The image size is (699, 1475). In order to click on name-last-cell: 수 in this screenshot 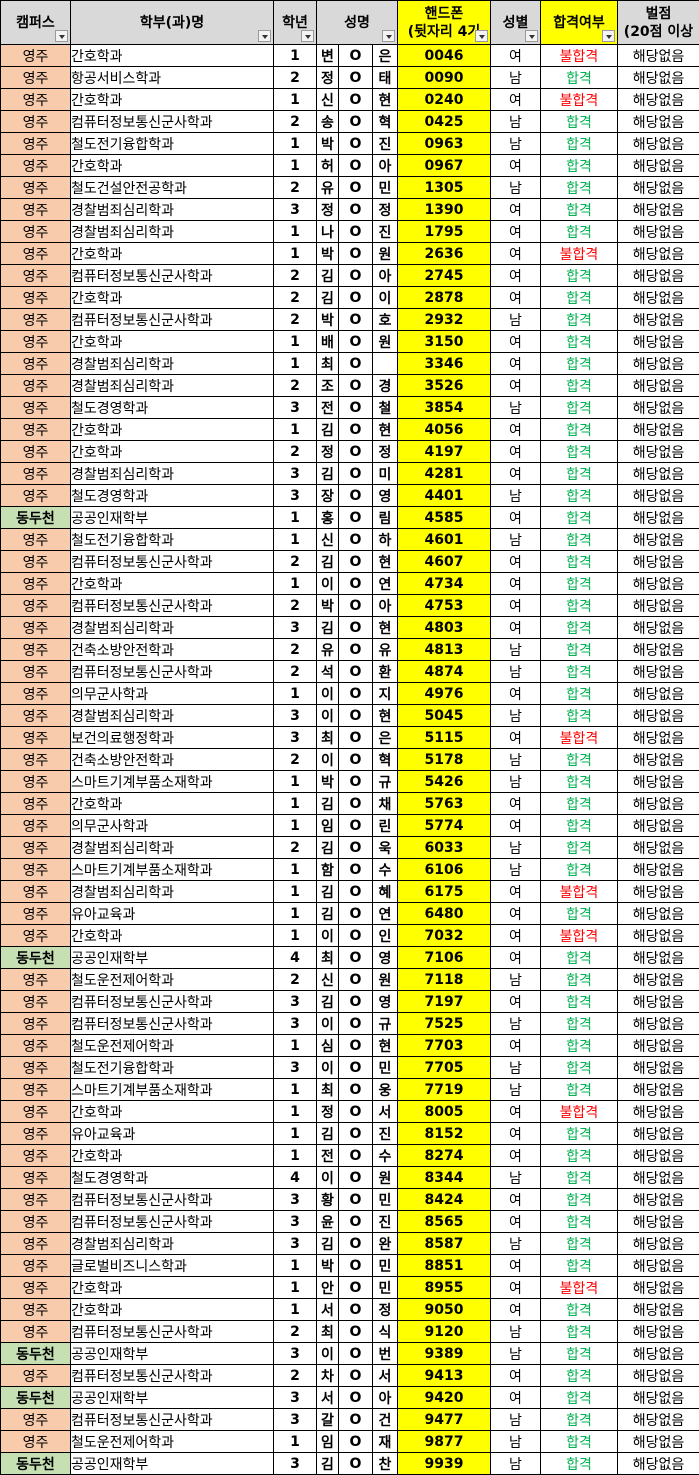, I will do `click(385, 1155)`.